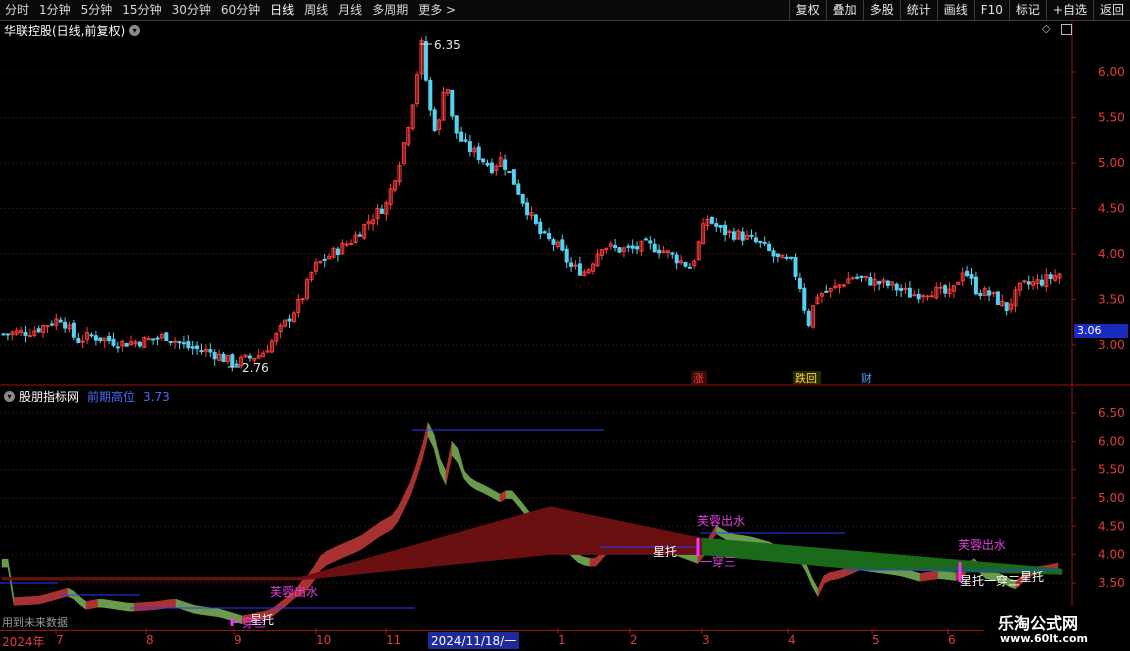 The width and height of the screenshot is (1130, 651). What do you see at coordinates (72, 30) in the screenshot?
I see `main-panel-title: 华联控股(日线,前复权) ▾` at bounding box center [72, 30].